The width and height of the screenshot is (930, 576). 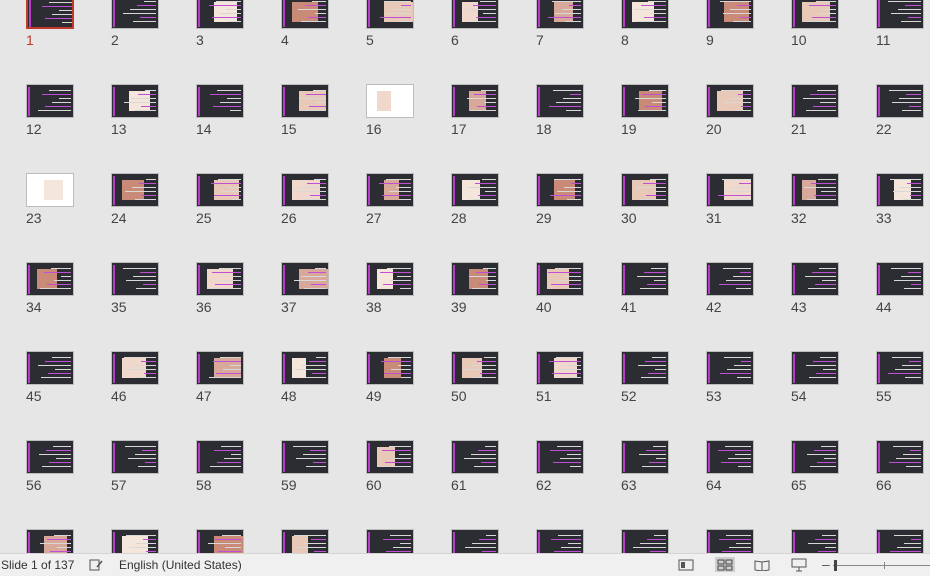 What do you see at coordinates (135, 288) in the screenshot?
I see `slide-thumbnail: 35` at bounding box center [135, 288].